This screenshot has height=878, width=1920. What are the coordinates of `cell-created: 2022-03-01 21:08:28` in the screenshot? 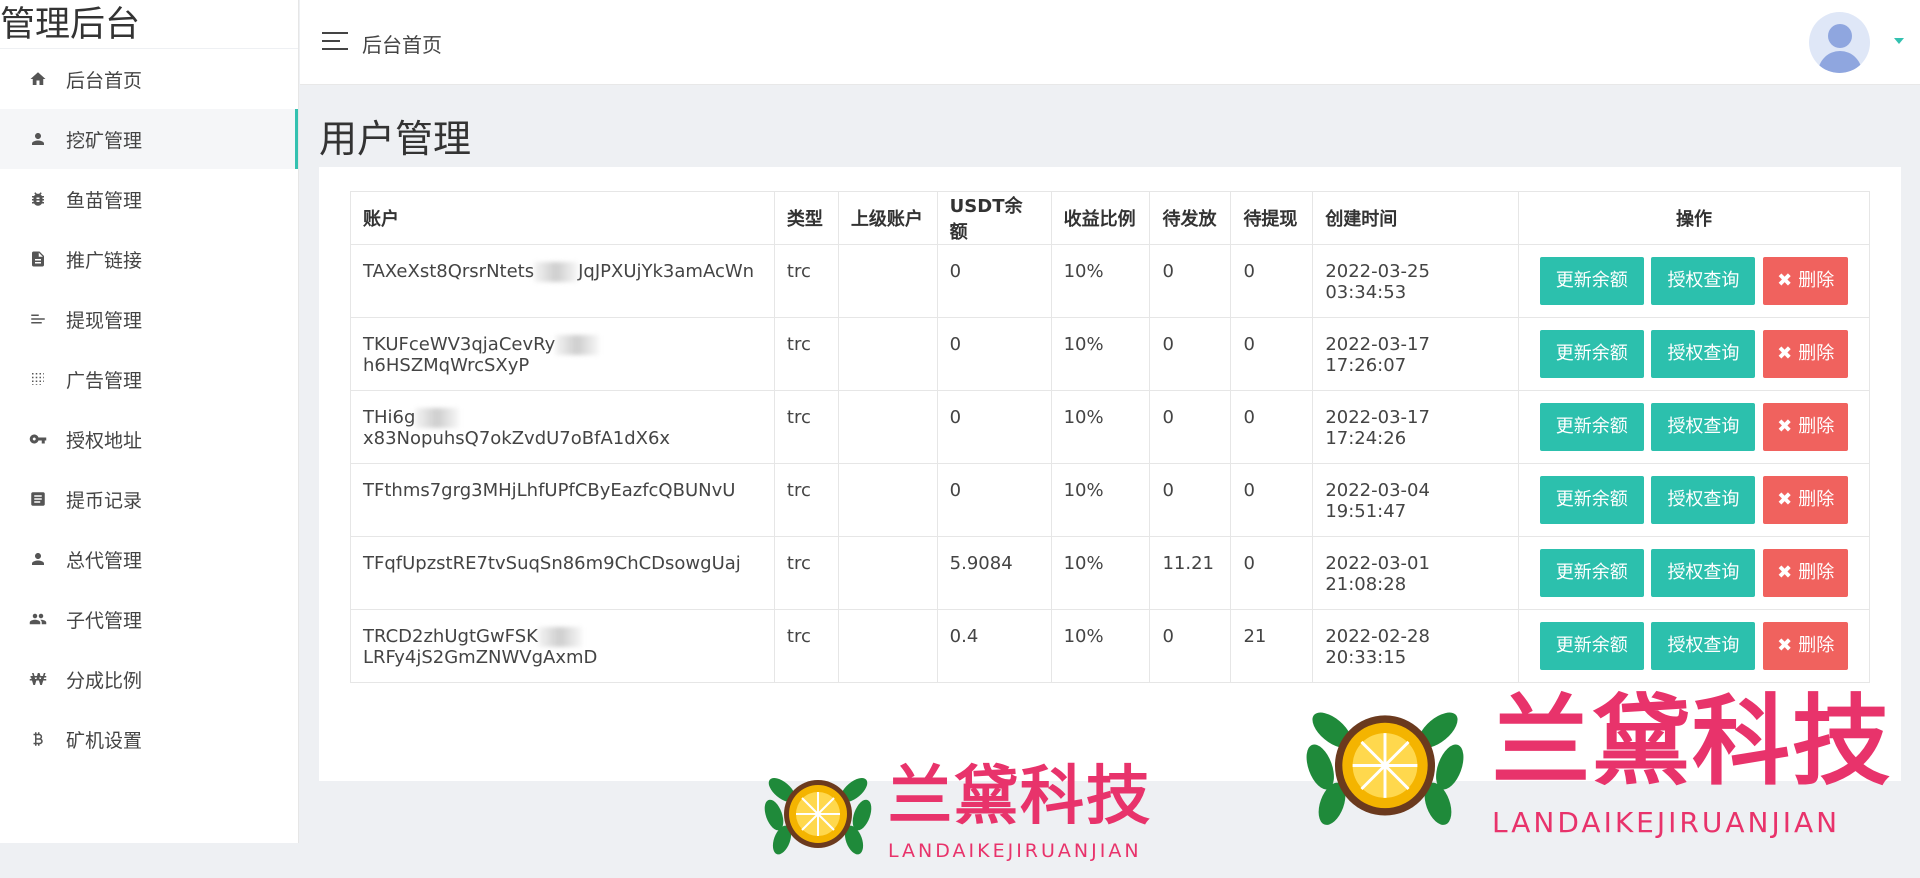 It's located at (1415, 573).